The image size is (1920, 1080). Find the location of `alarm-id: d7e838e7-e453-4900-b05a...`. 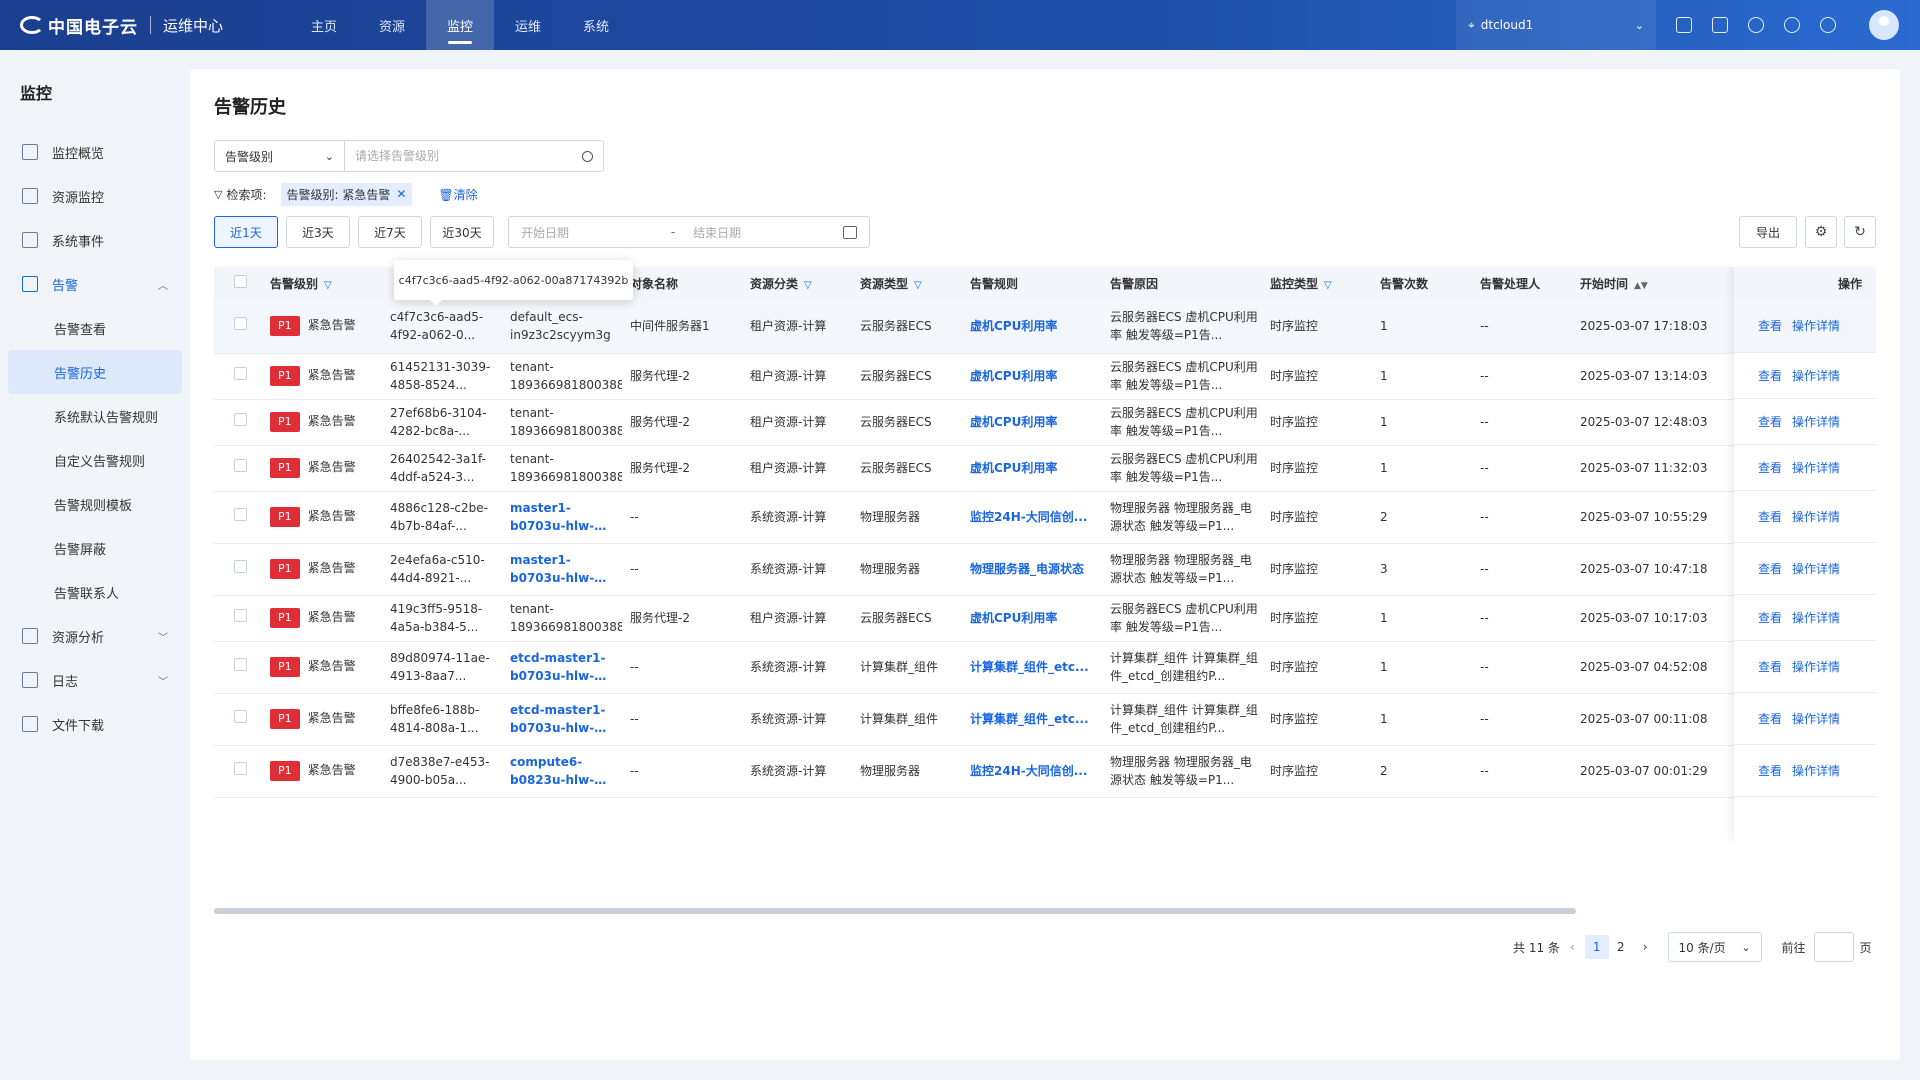

alarm-id: d7e838e7-e453-4900-b05a... is located at coordinates (446, 771).